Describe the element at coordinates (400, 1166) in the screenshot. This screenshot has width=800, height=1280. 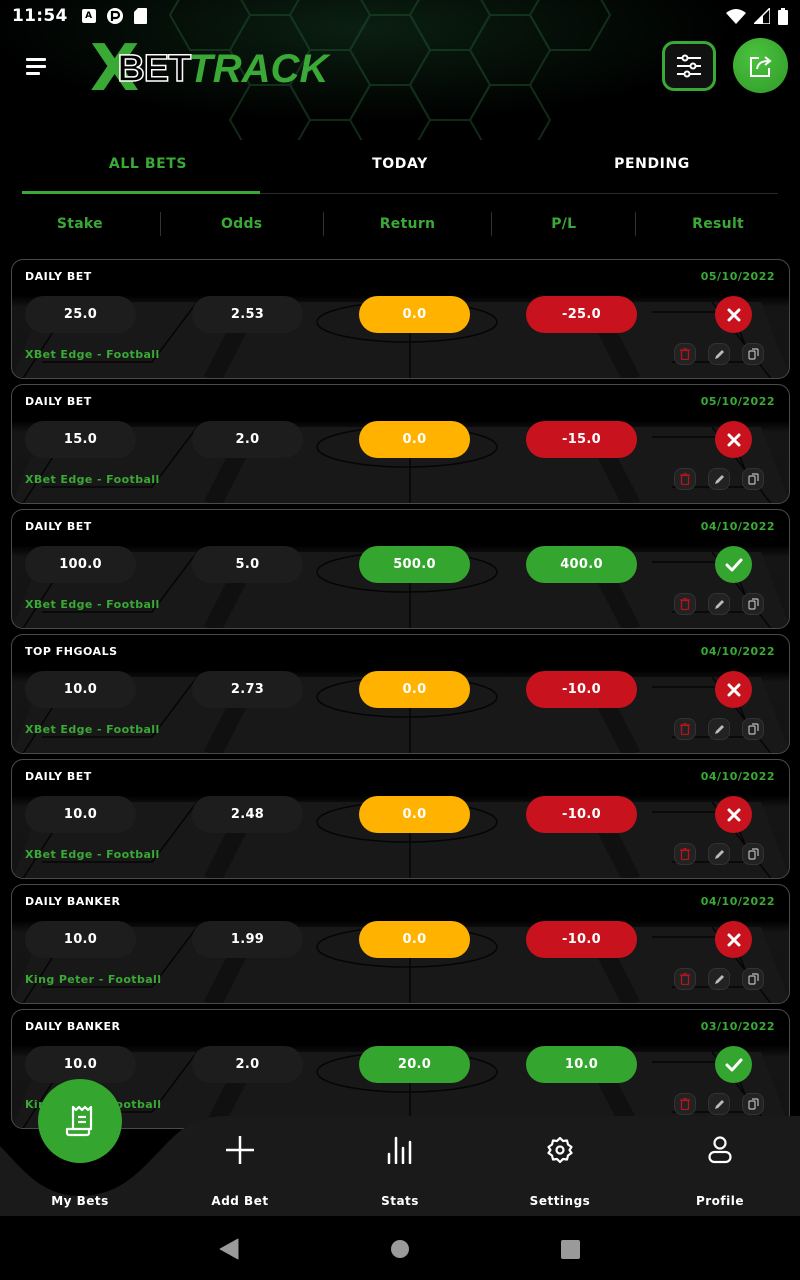
I see `nav-stats: Stats` at that location.